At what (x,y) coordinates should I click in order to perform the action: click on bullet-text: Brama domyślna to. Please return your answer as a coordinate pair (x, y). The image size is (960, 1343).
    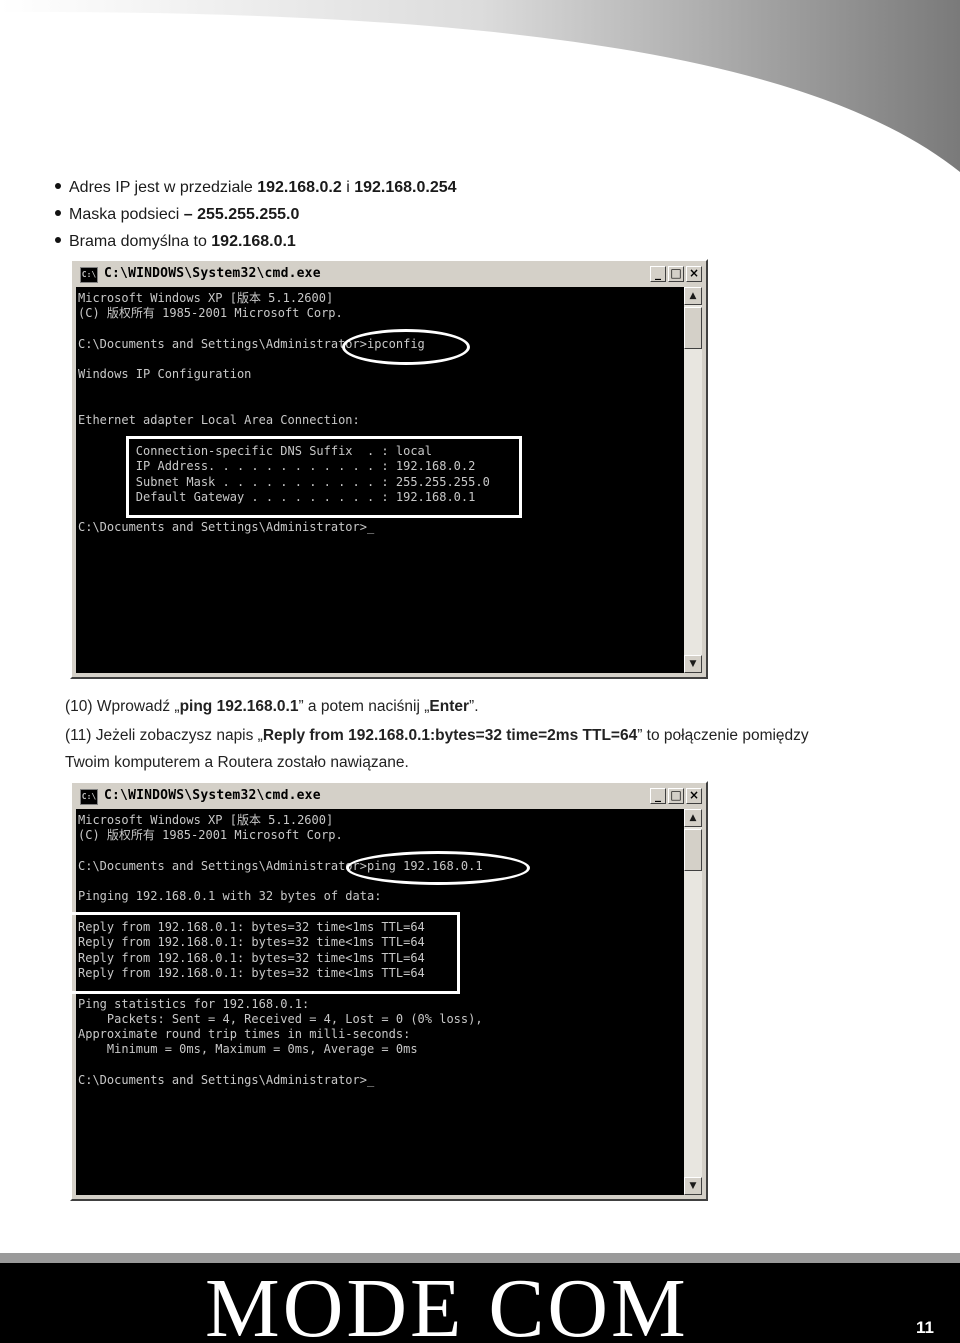
    Looking at the image, I should click on (140, 241).